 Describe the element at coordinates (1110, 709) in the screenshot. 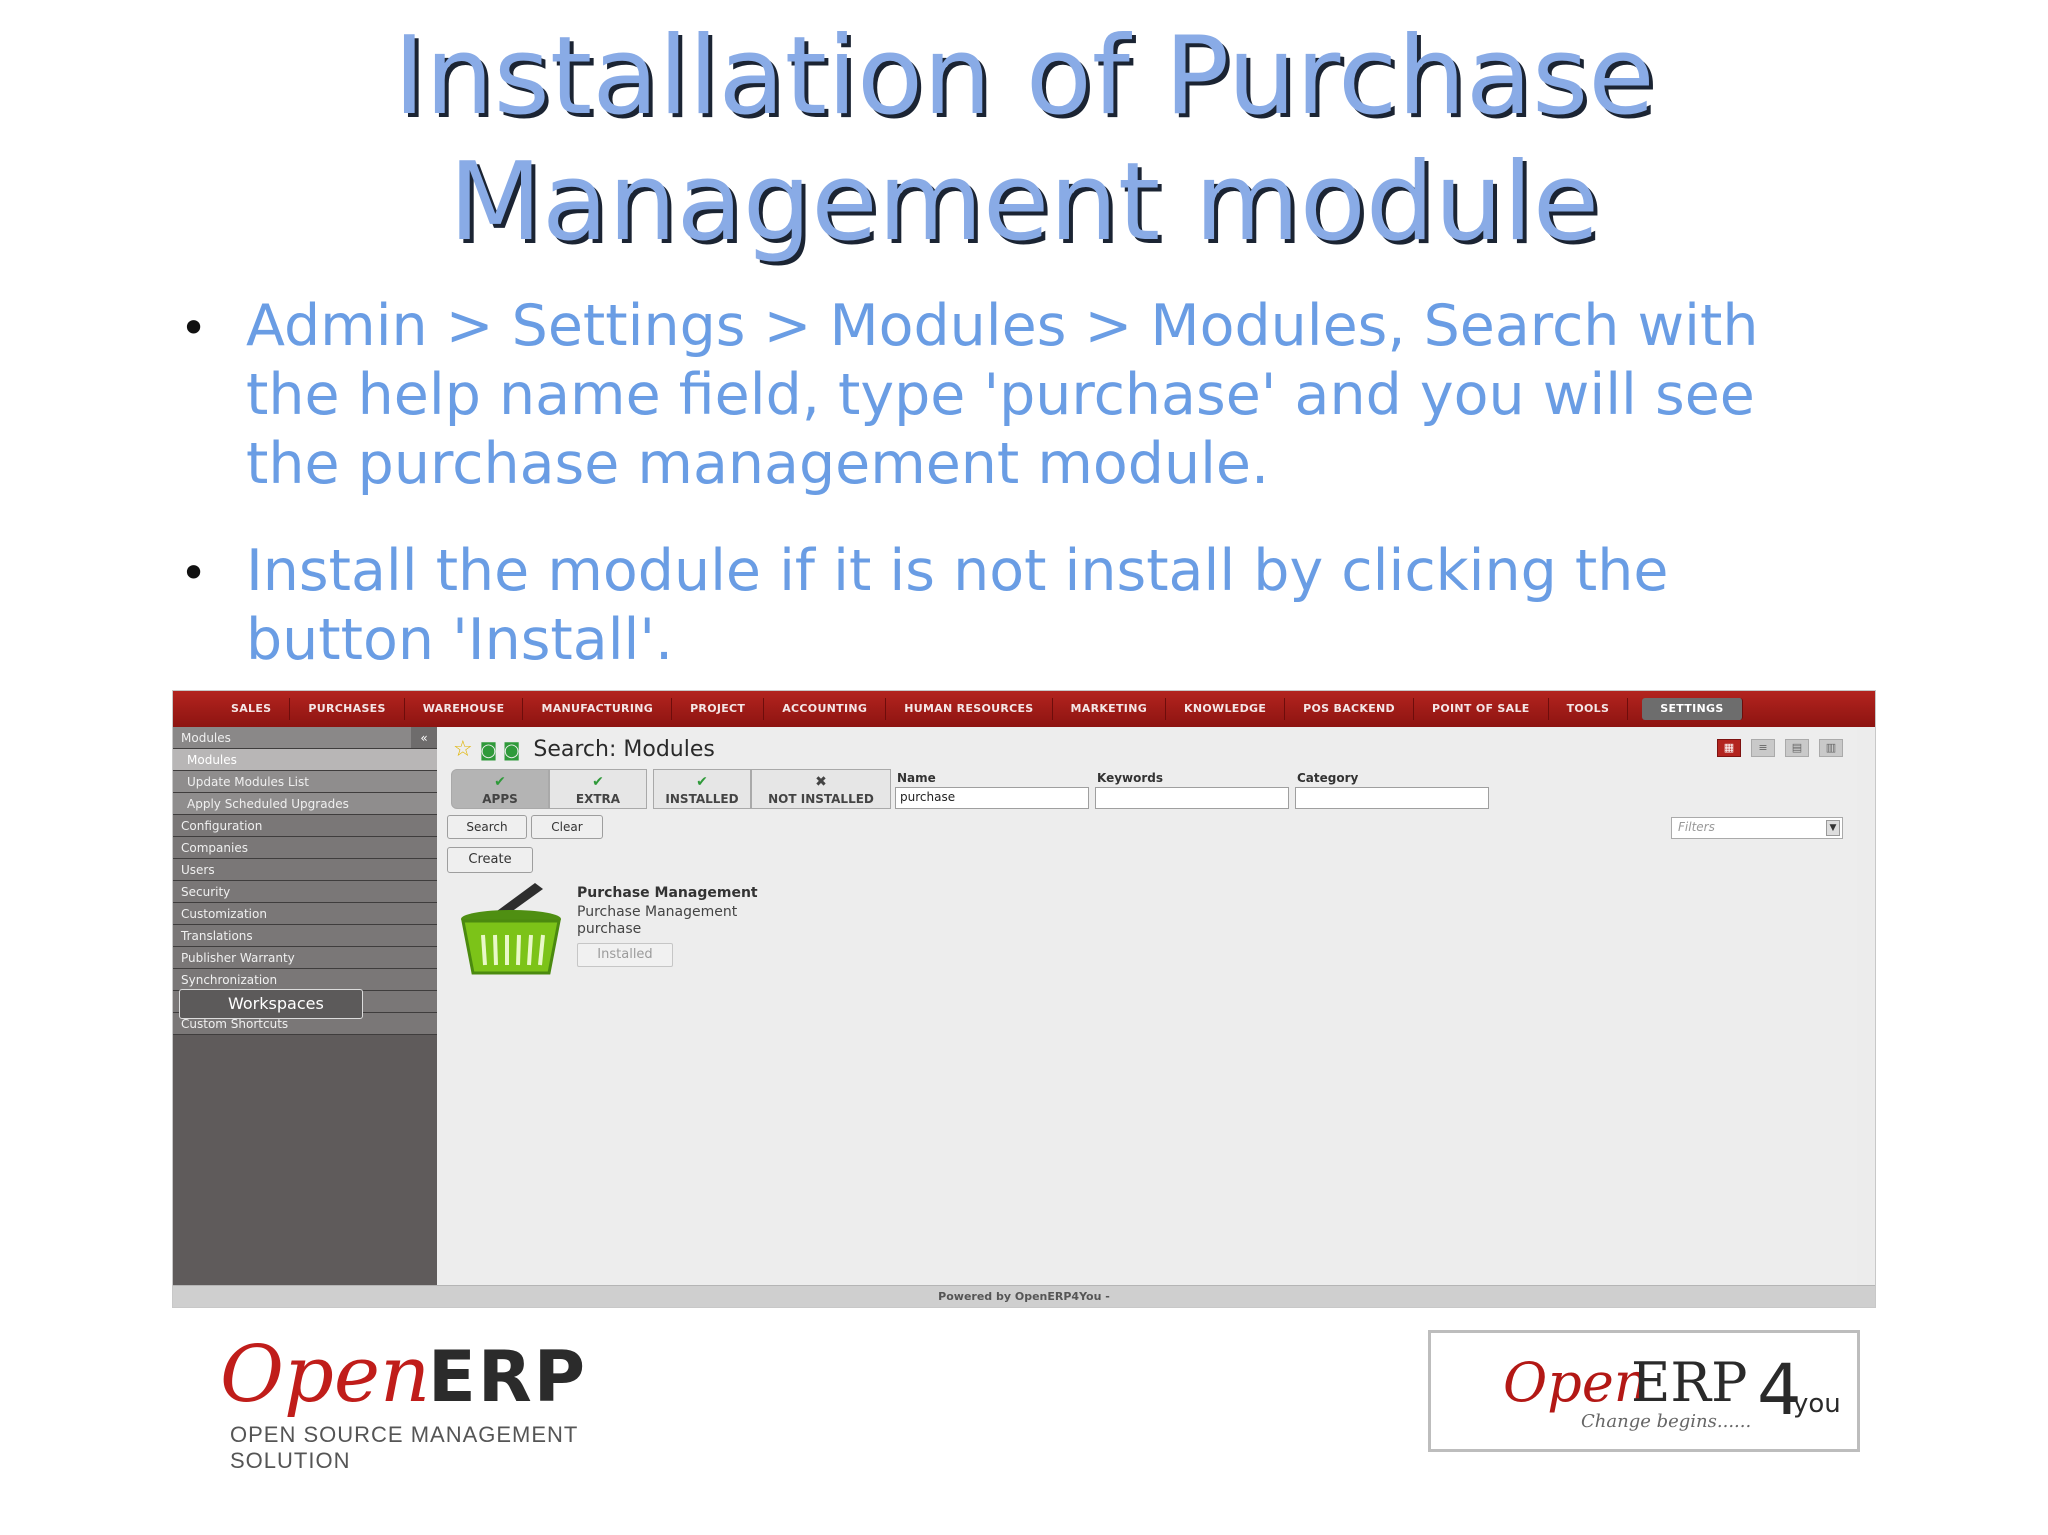

I see `menu-marketing: MARKETING` at that location.